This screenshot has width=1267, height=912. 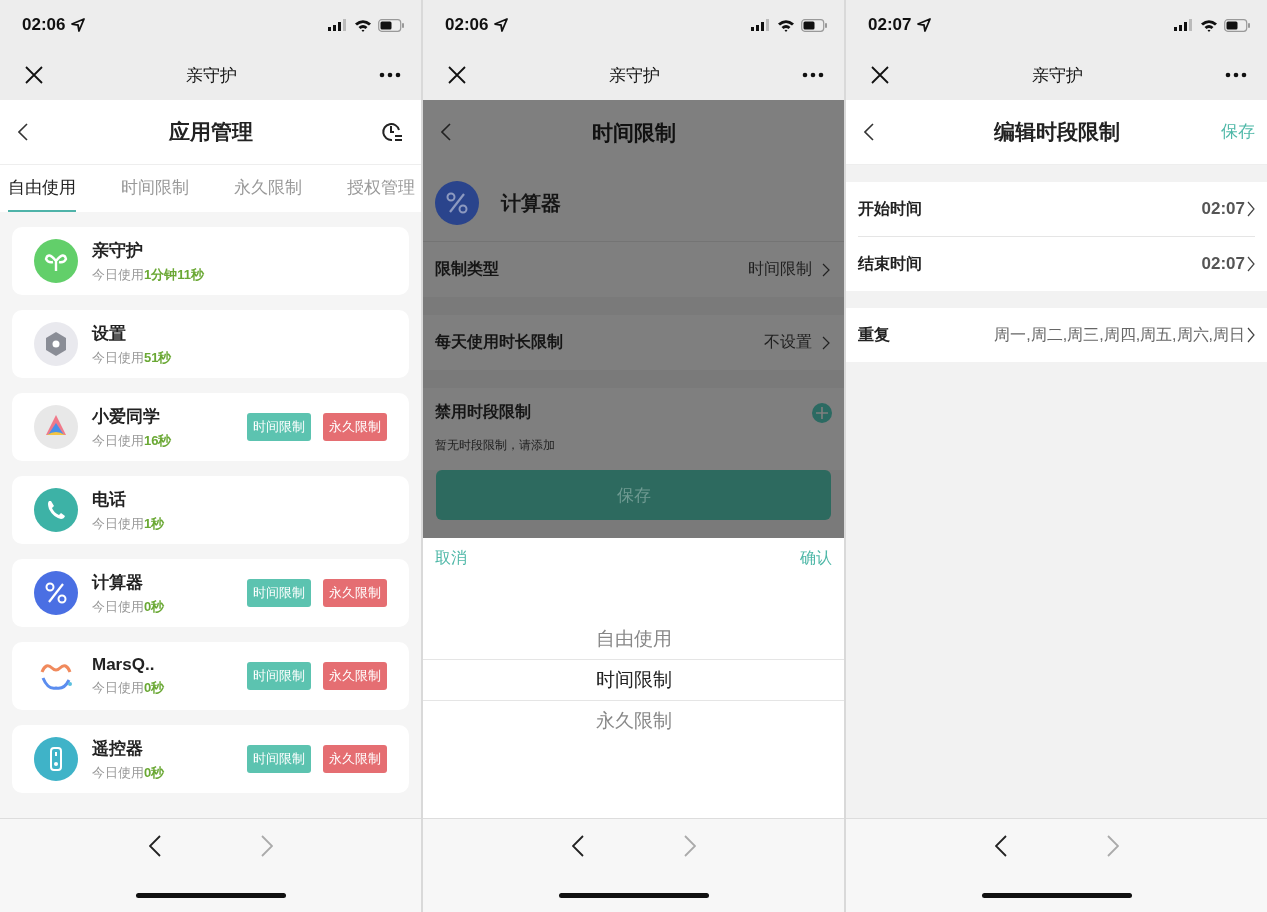 I want to click on usage-text: 今日使用51秒, so click(x=132, y=357).